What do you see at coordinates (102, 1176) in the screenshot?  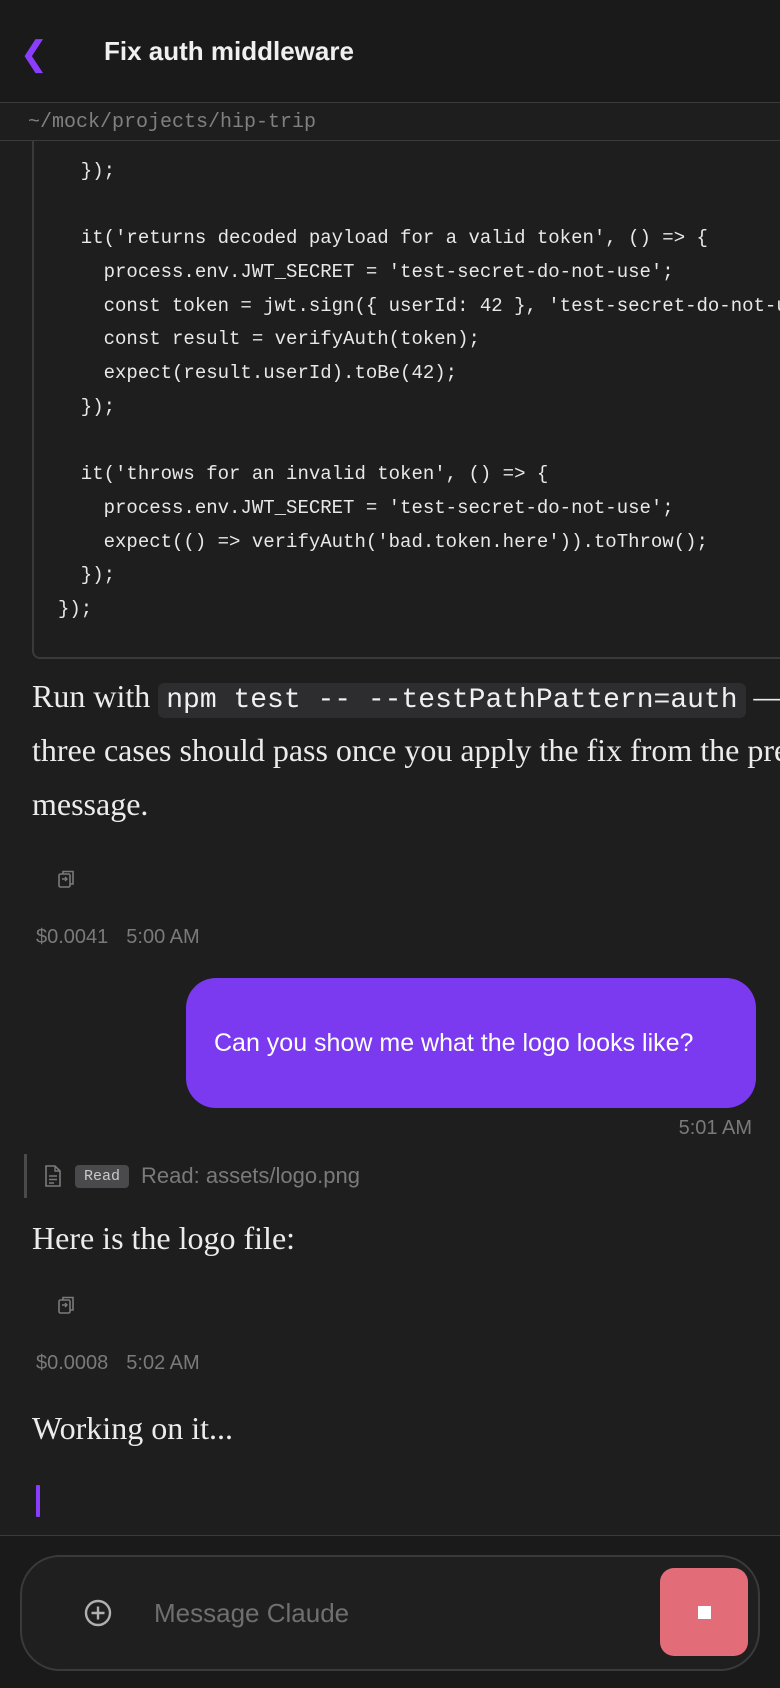 I see `tool-badge: Read` at bounding box center [102, 1176].